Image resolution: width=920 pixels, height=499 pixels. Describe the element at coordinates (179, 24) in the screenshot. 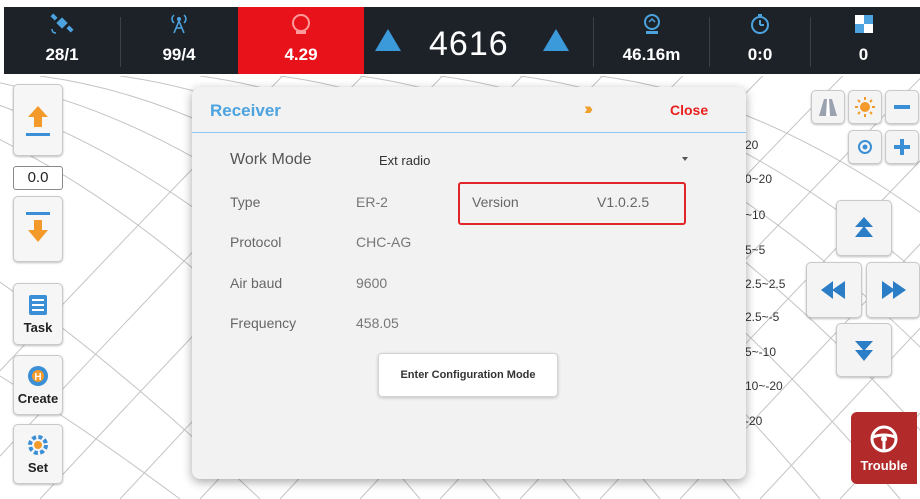

I see `antenna-icon` at that location.